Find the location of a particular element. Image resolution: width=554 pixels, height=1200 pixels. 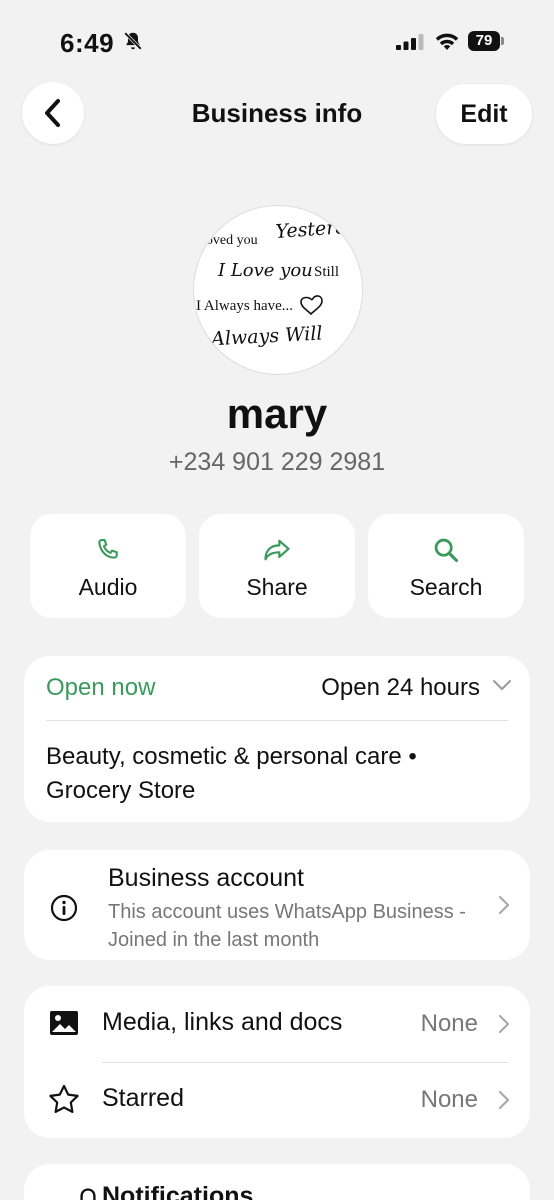

starred-row: Starred None is located at coordinates (277, 1100).